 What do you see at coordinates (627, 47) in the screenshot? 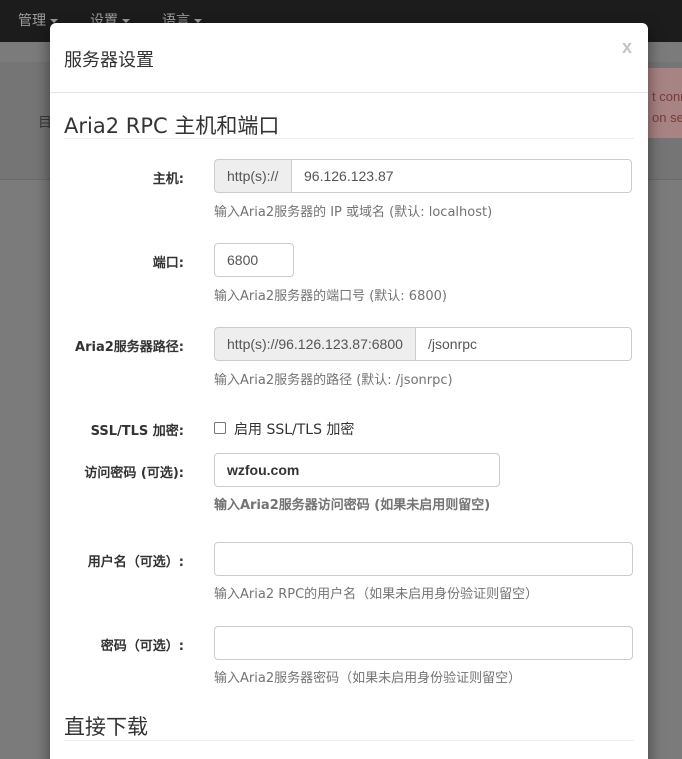
I see `close-button: x` at bounding box center [627, 47].